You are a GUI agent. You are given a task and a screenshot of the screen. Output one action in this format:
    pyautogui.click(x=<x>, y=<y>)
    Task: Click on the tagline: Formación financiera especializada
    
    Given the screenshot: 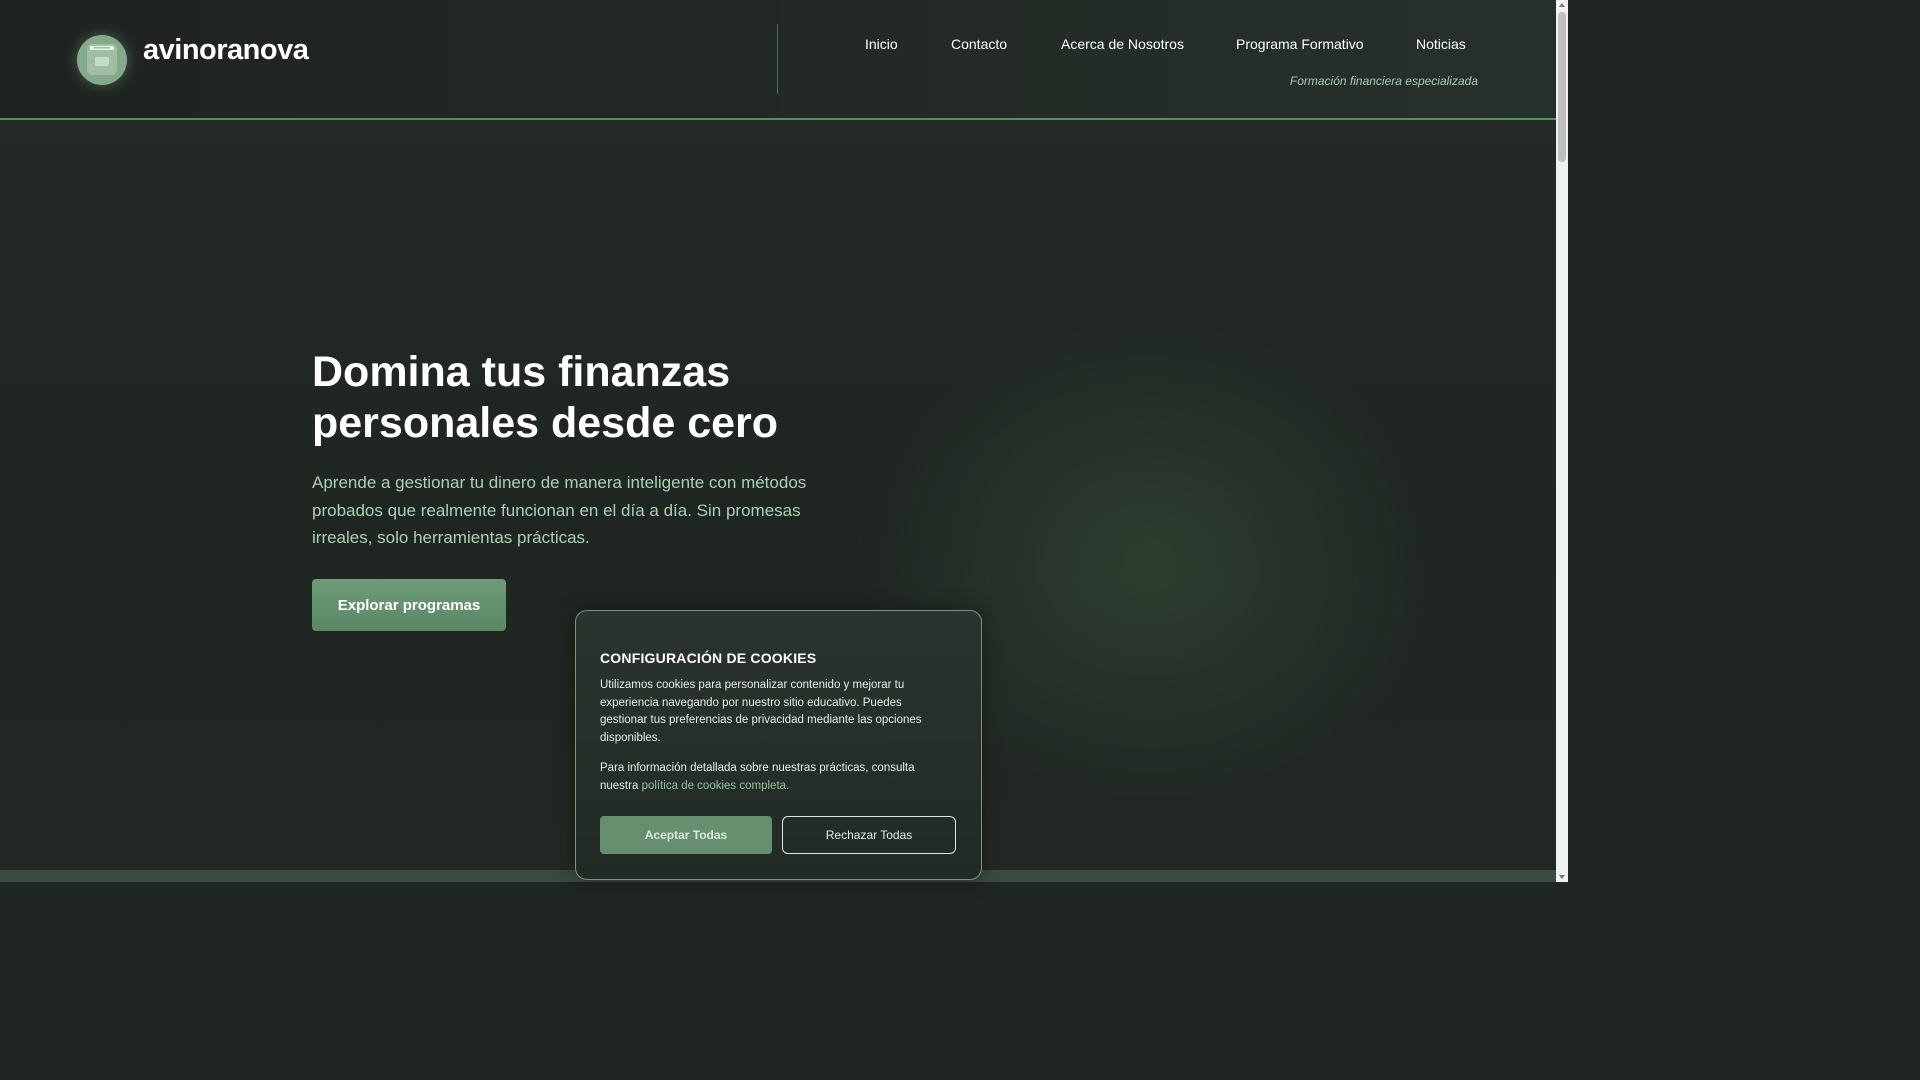 What is the action you would take?
    pyautogui.click(x=1383, y=81)
    